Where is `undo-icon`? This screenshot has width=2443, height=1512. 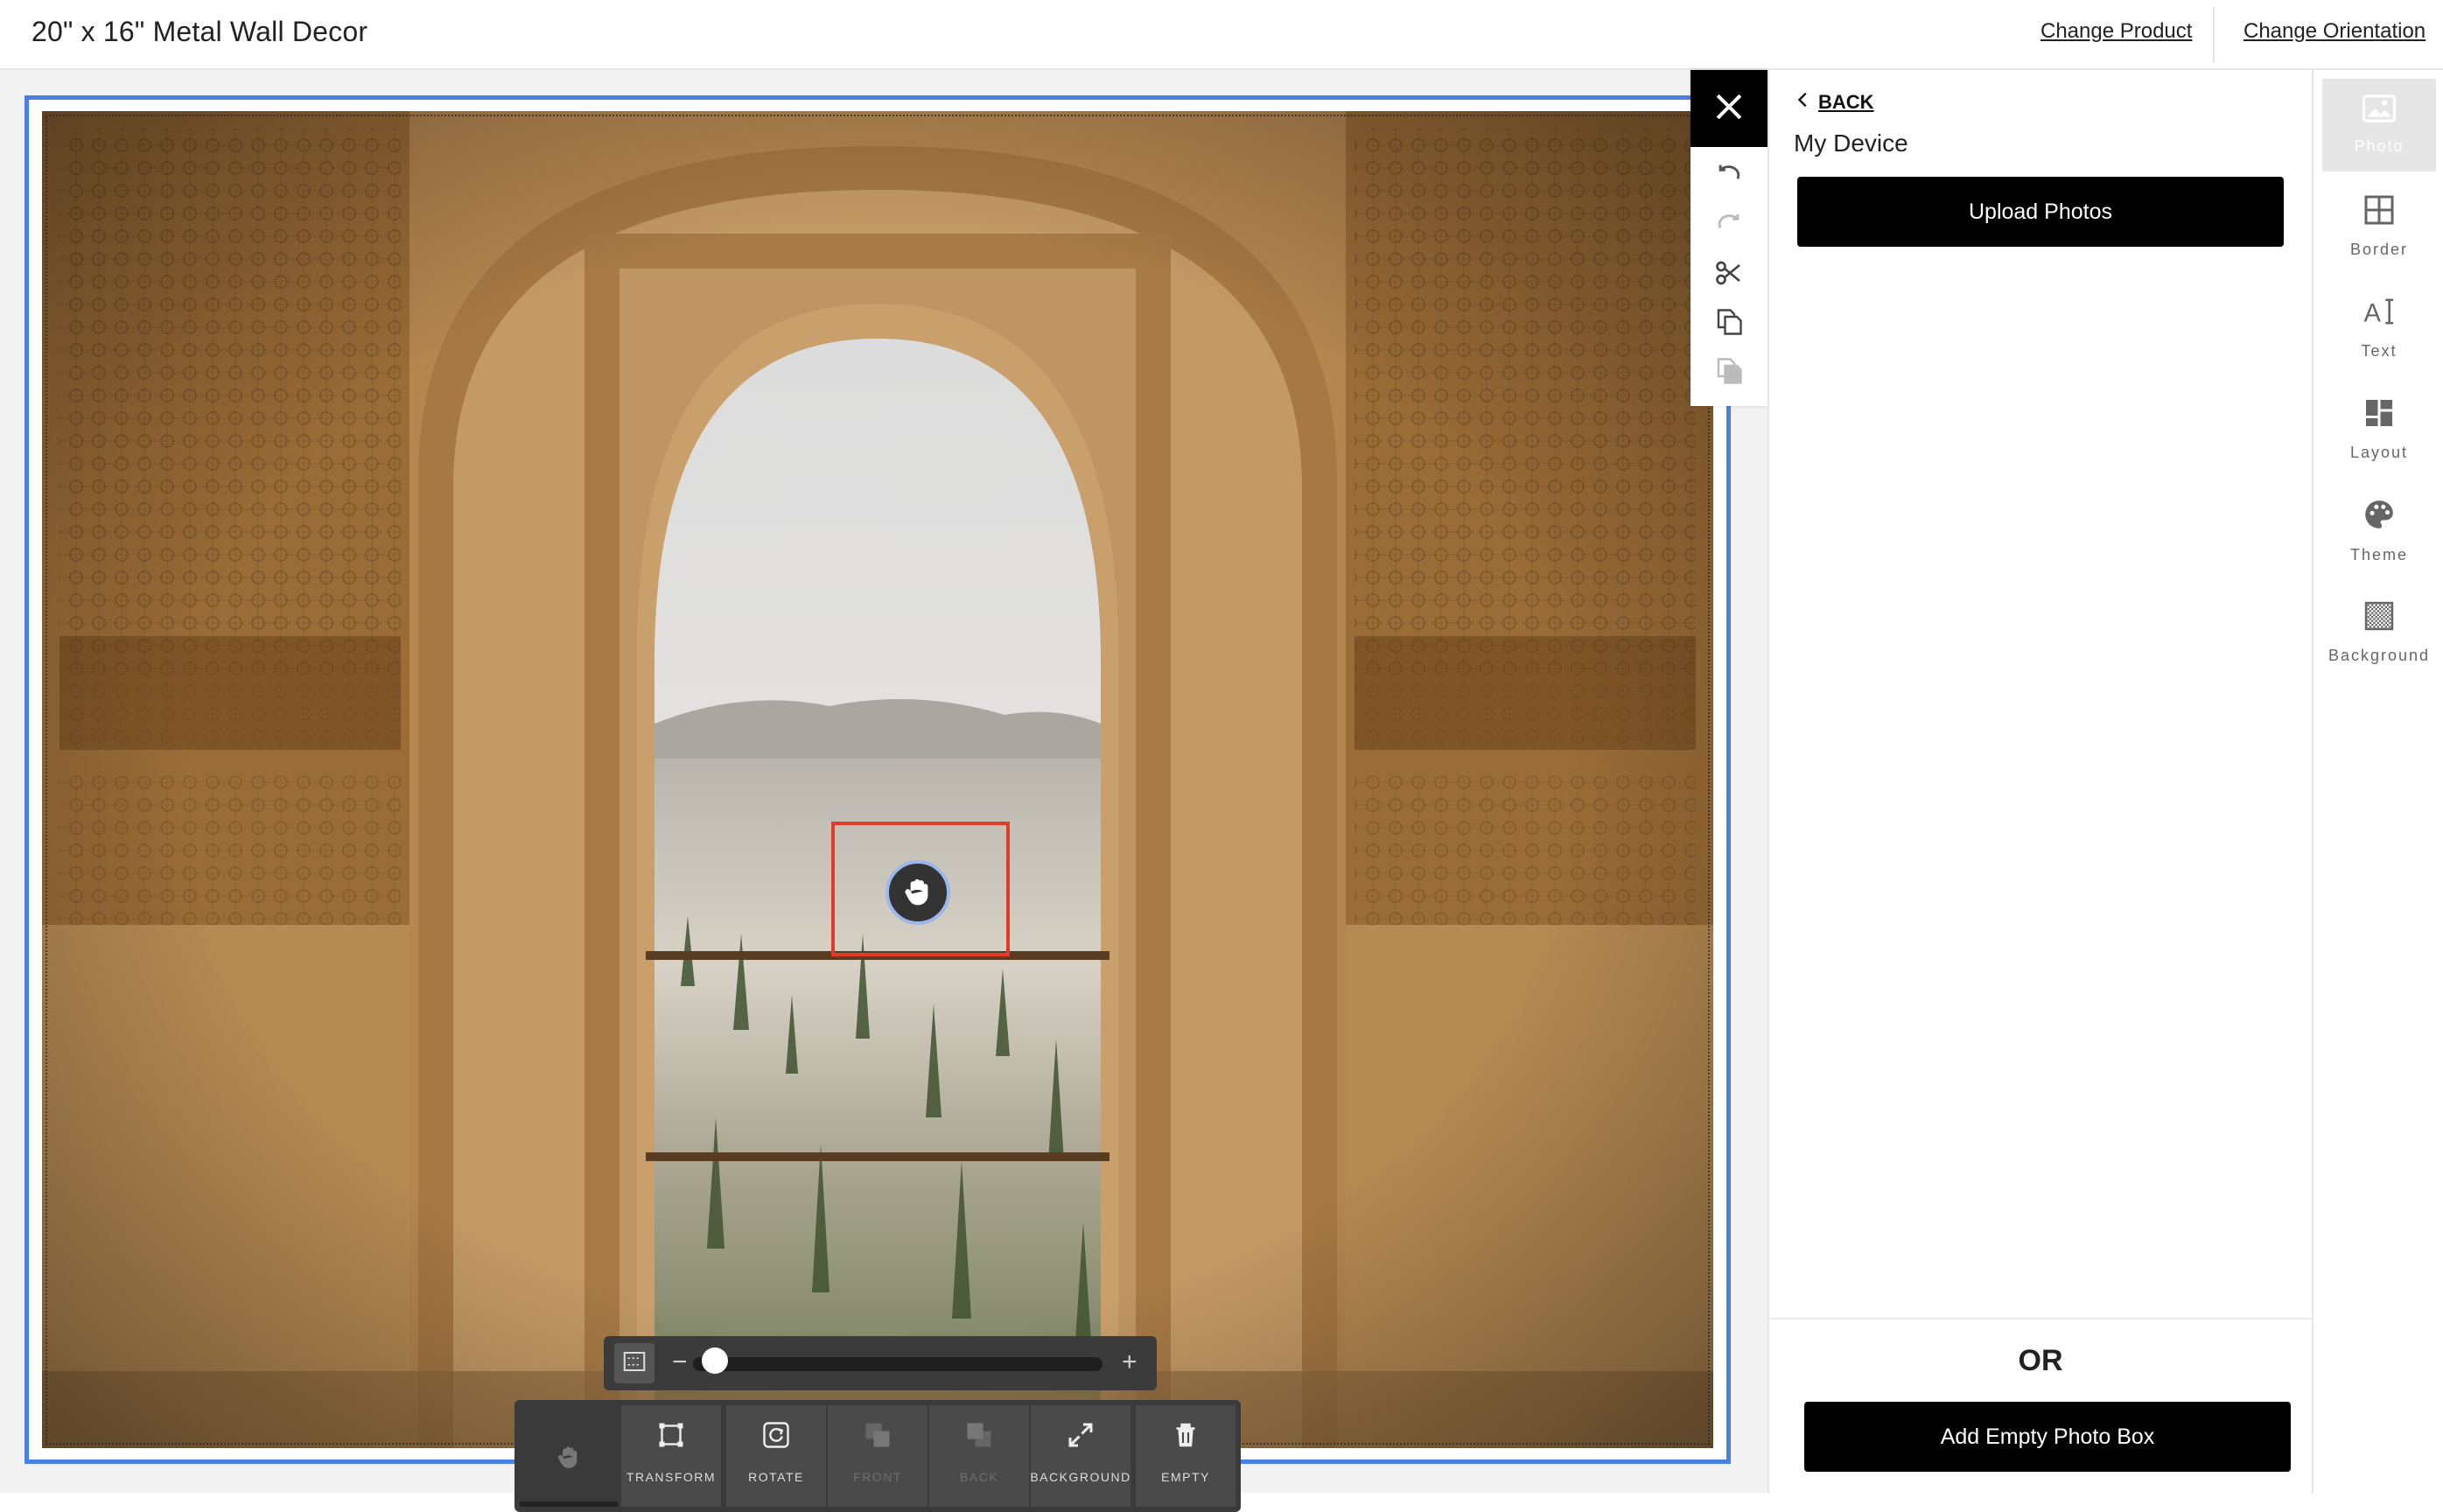 undo-icon is located at coordinates (1729, 177).